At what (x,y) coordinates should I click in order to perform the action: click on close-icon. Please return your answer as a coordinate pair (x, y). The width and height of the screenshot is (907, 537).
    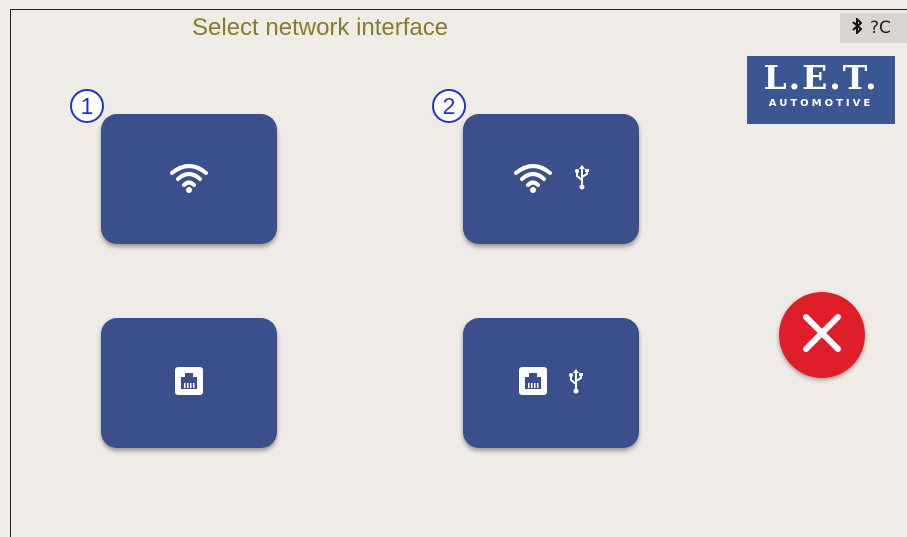
    Looking at the image, I should click on (822, 335).